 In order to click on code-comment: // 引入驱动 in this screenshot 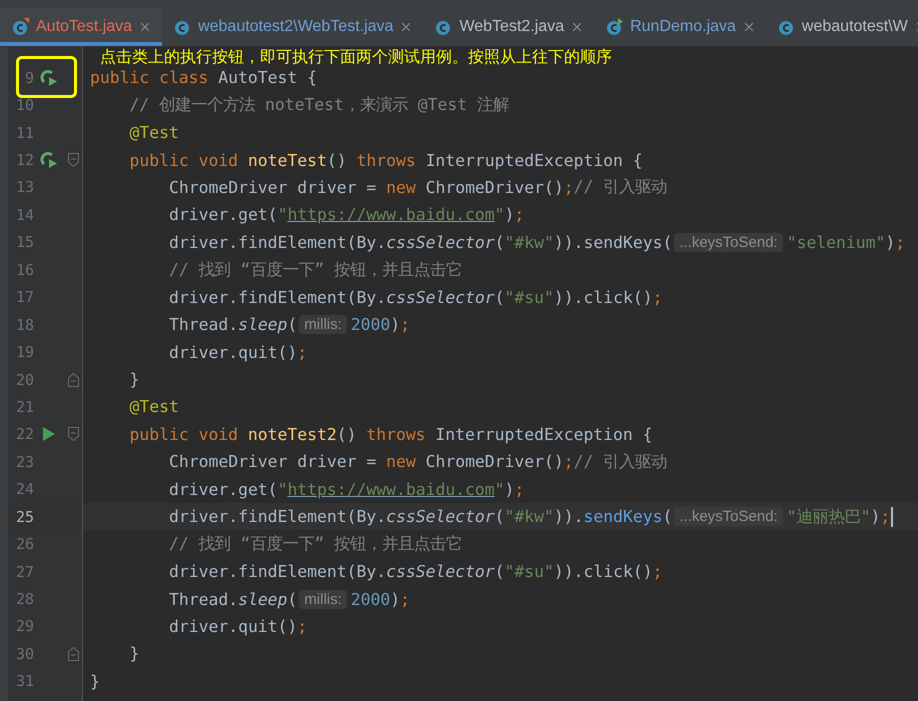, I will do `click(621, 187)`.